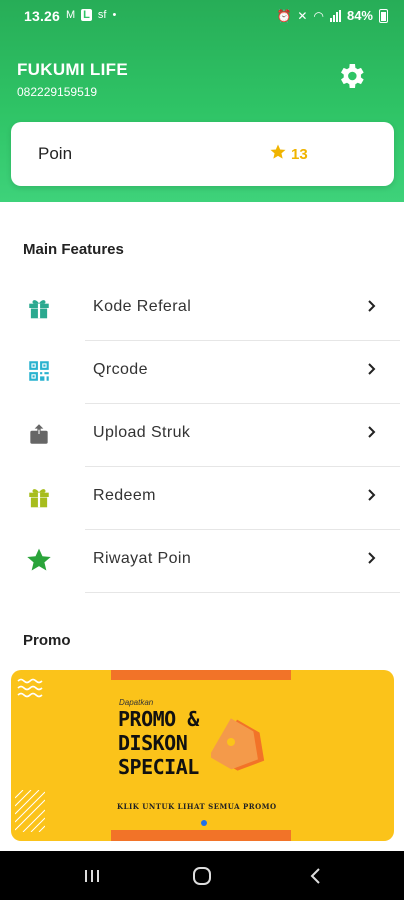 This screenshot has height=900, width=404. I want to click on user-phone: 082229159519, so click(57, 92).